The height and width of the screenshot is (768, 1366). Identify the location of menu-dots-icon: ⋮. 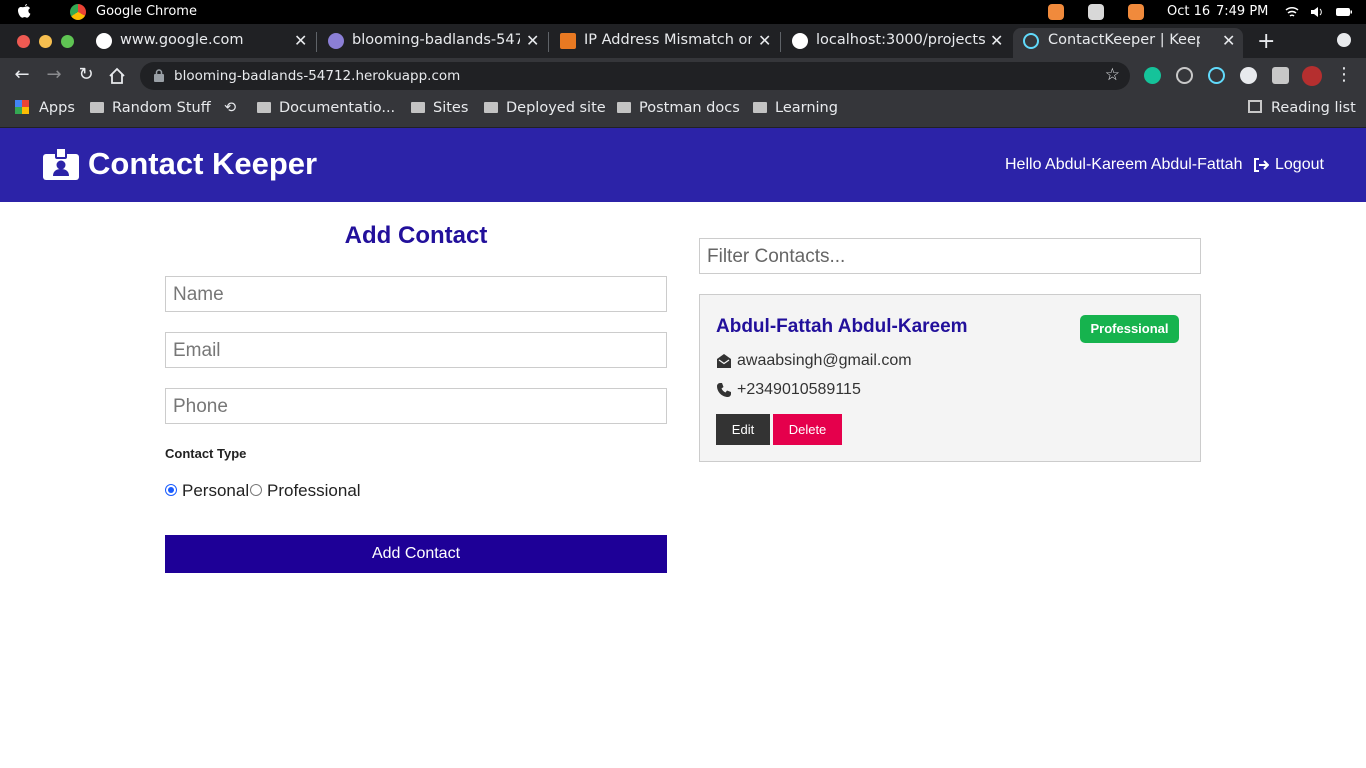
(1344, 75).